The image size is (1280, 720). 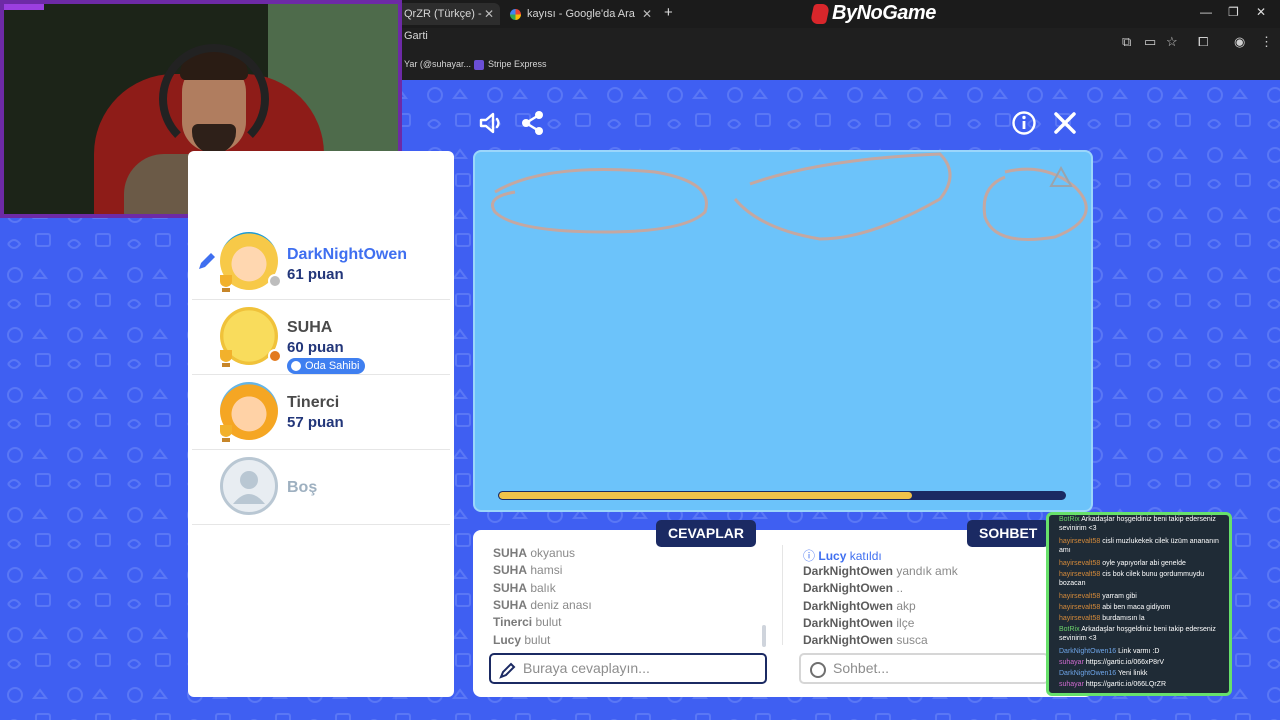 I want to click on tab-title: QrZR (Türkçe) - Garti, so click(x=443, y=25).